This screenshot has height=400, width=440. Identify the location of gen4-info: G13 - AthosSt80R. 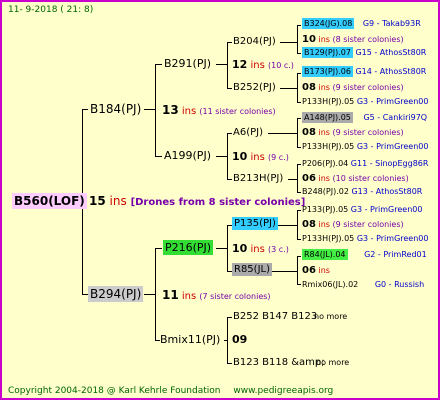
(387, 191).